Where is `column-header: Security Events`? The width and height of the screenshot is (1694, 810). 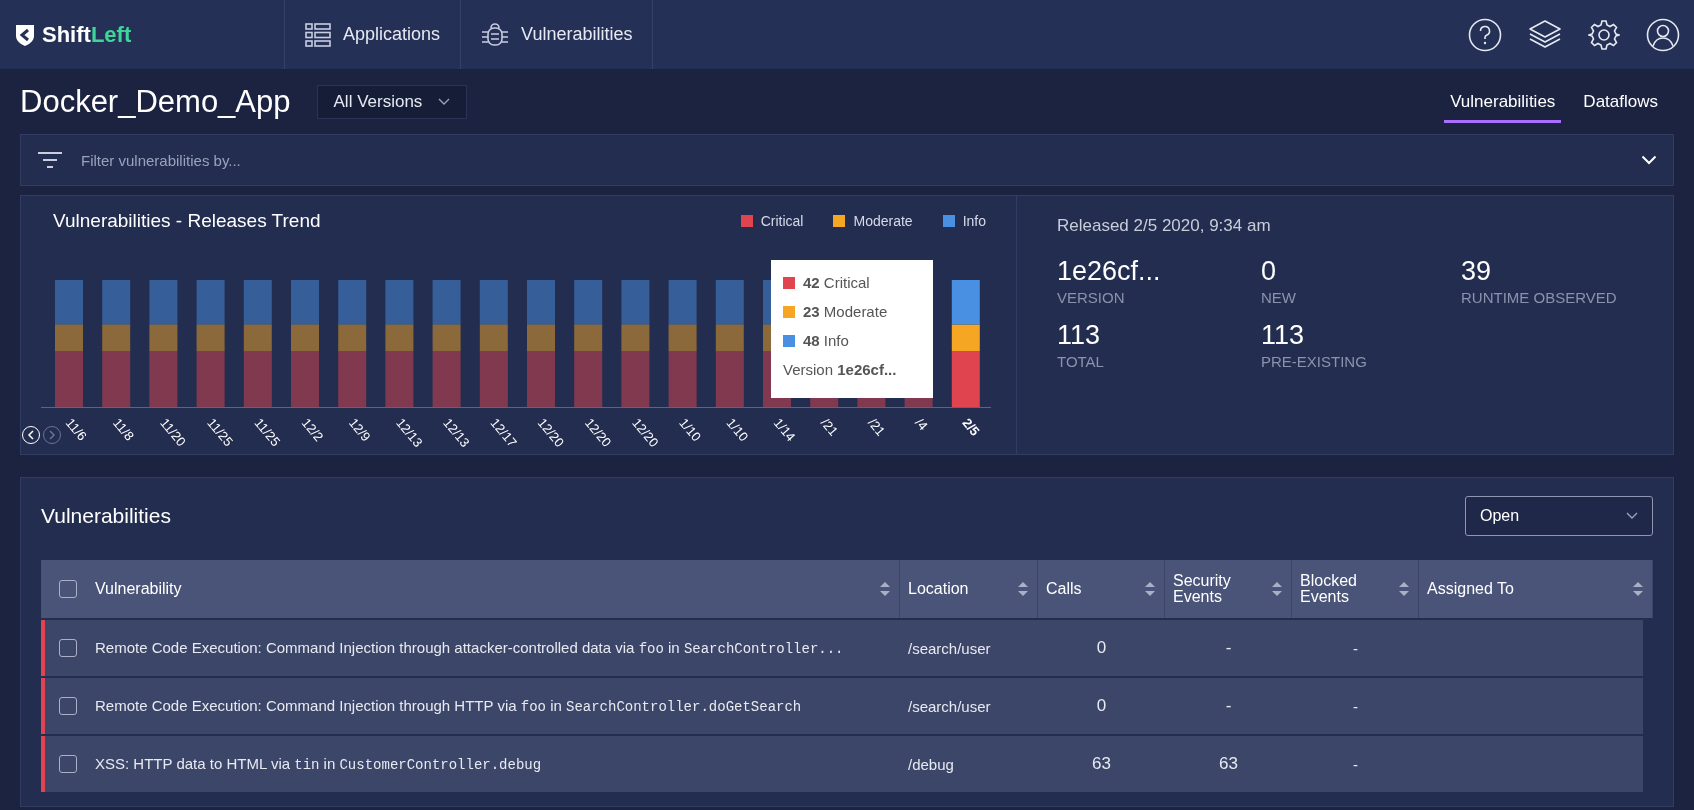 column-header: Security Events is located at coordinates (1216, 589).